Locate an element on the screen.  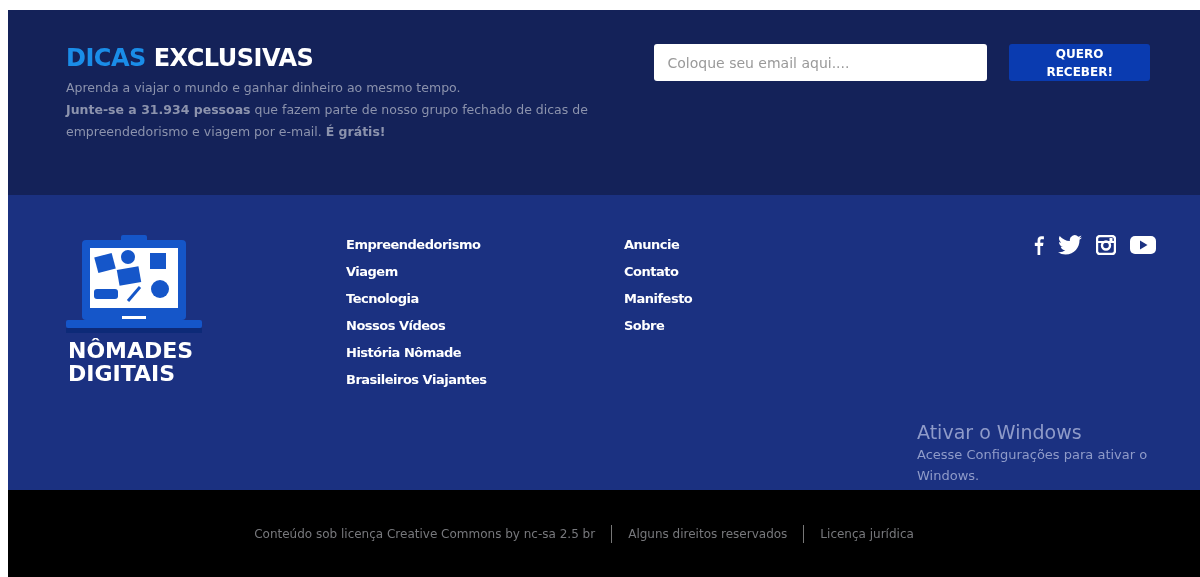
pitch-text: Junte-se a 31.934 pessoas que fazem parte de nosso grupo fechado de dicas de empreendedorismo e viagem por e-mail. É grátis! is located at coordinates (327, 120).